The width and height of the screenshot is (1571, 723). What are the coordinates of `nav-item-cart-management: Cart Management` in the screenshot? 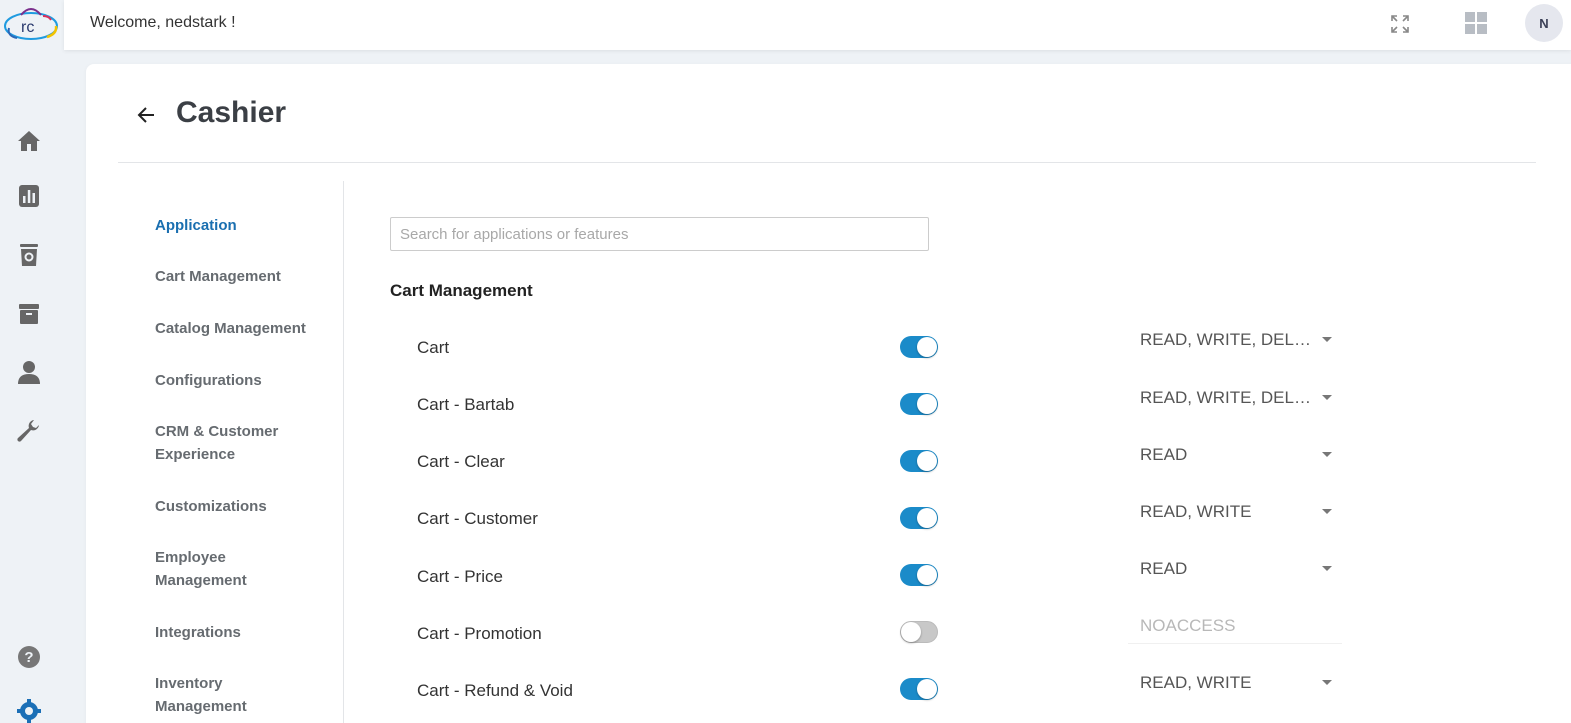 It's located at (235, 276).